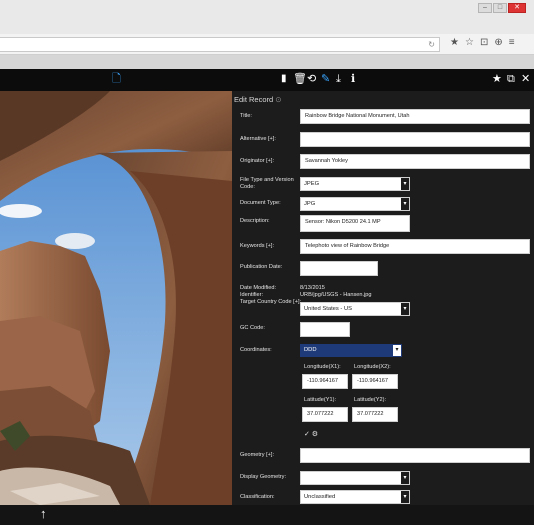 The image size is (534, 525). What do you see at coordinates (256, 350) in the screenshot?
I see `coordinates-label: Coordinates:` at bounding box center [256, 350].